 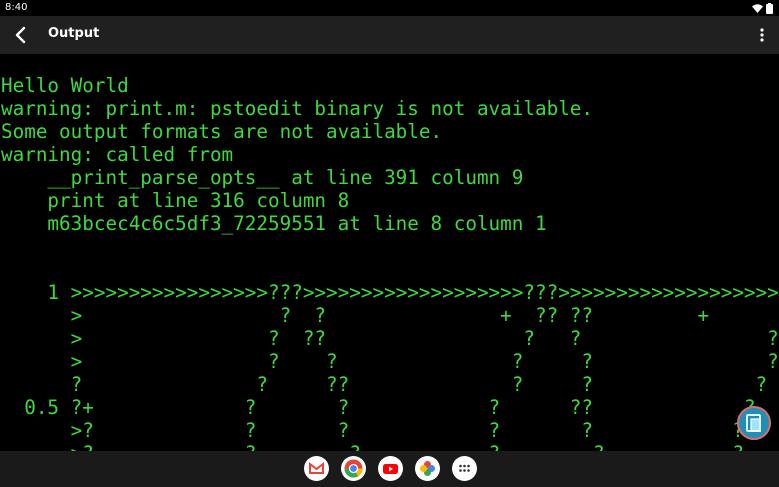 I want to click on status-bar: 8:40, so click(x=389, y=8).